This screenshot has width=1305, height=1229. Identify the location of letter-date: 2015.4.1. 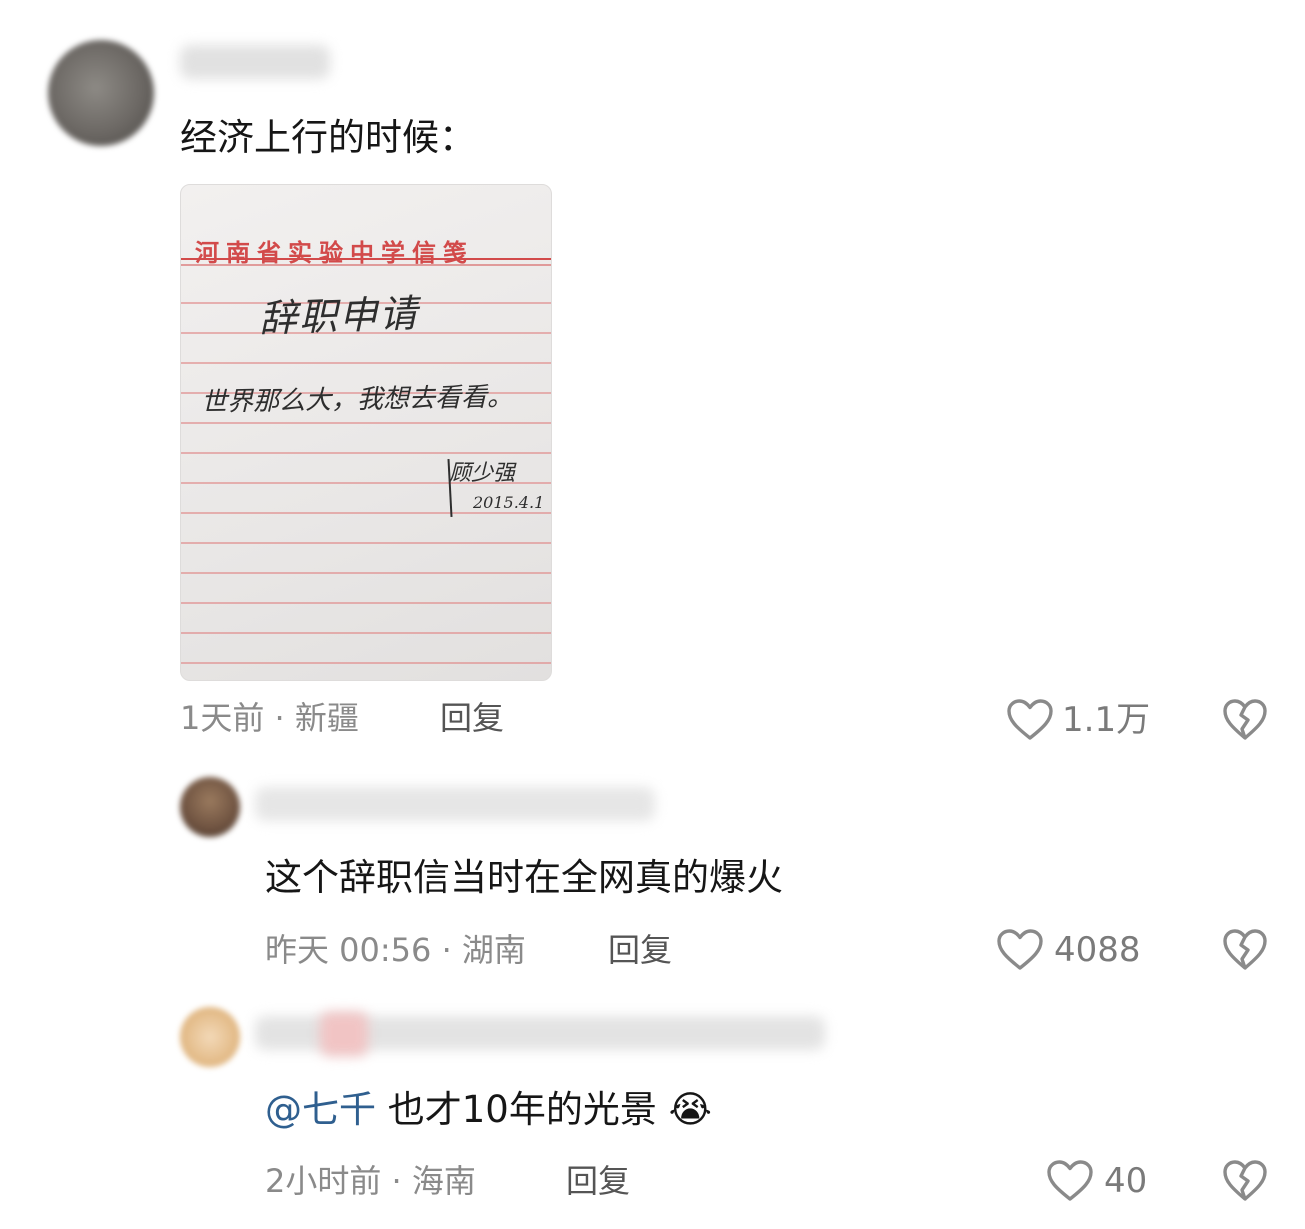
(509, 502).